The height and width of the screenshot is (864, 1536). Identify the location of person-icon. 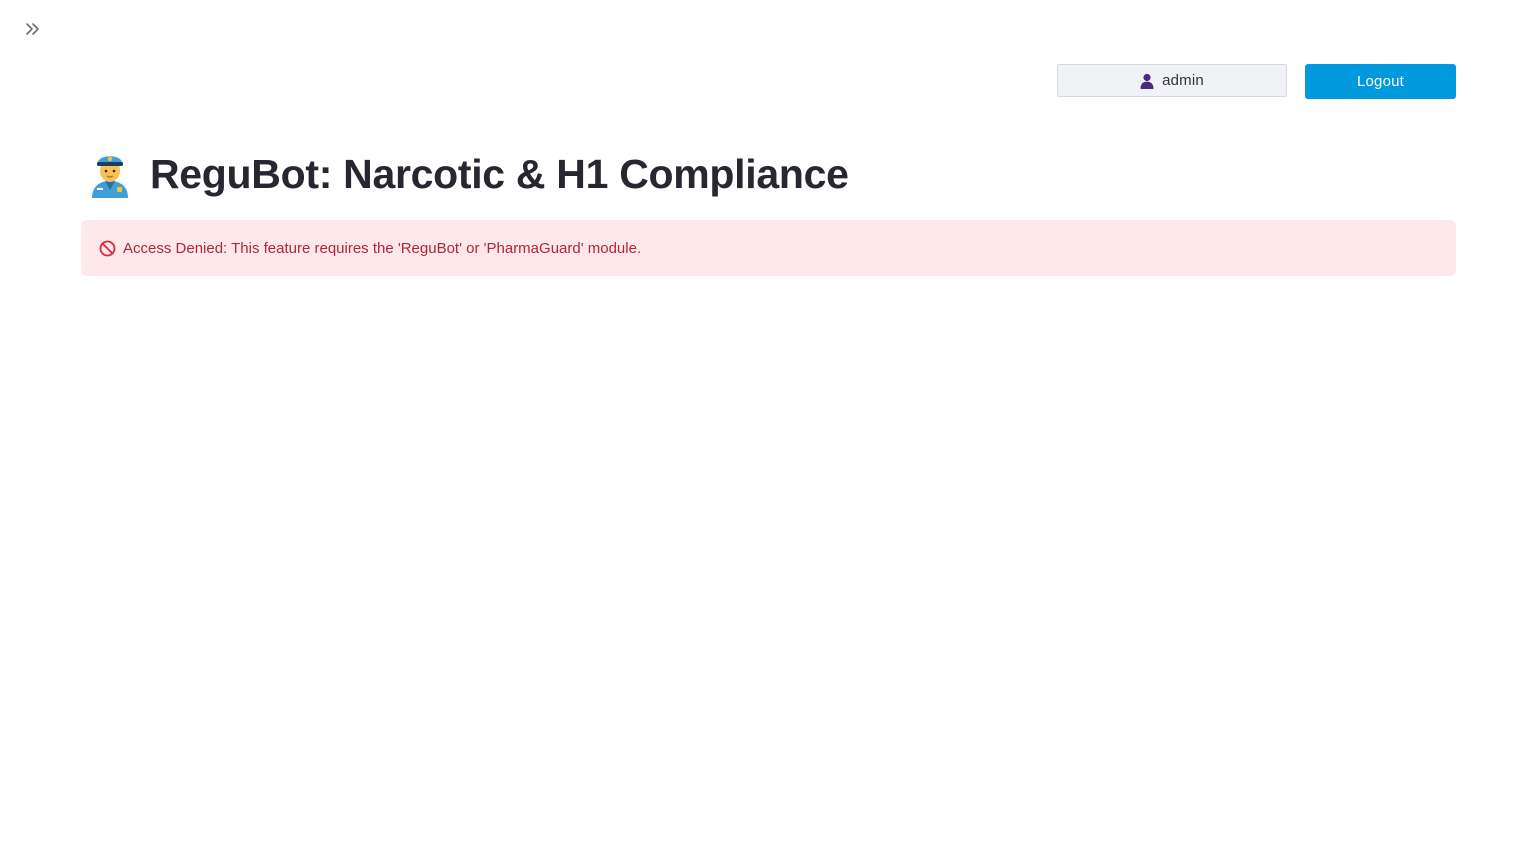
(1147, 81).